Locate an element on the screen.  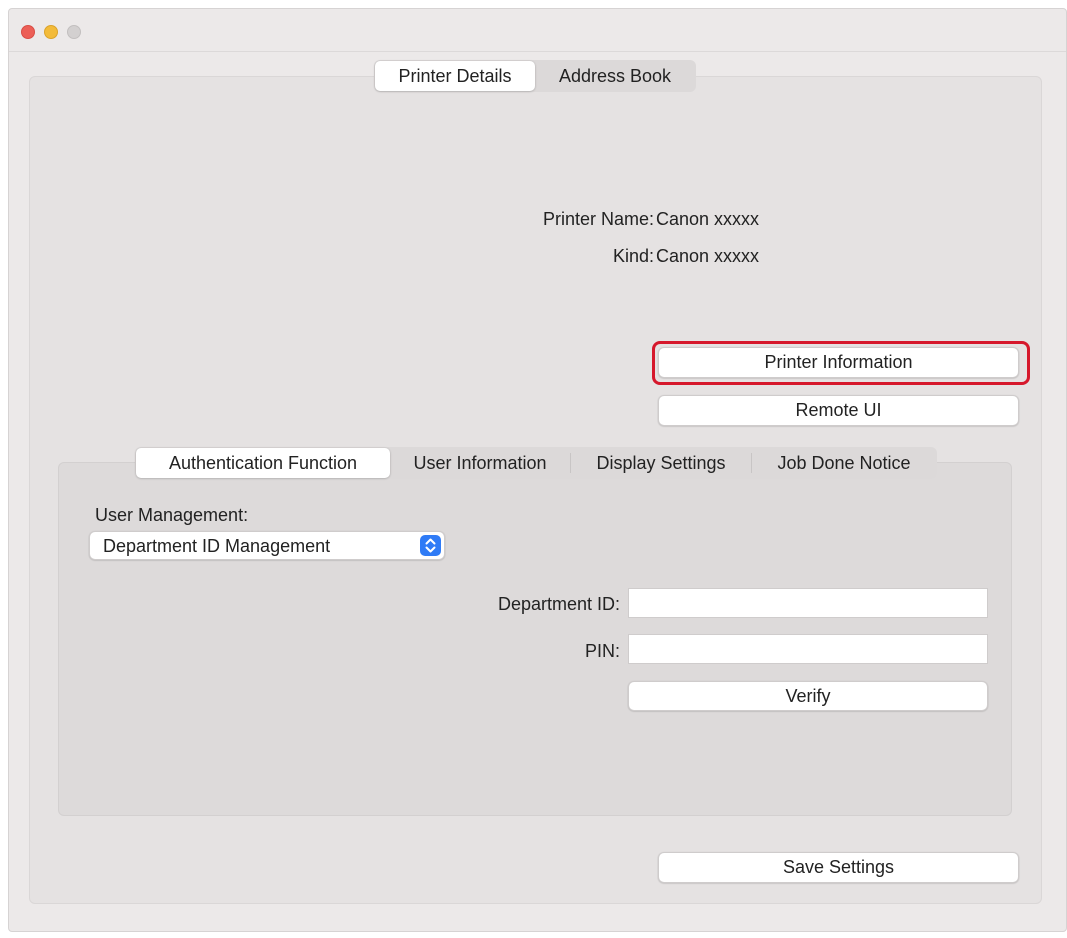
minimize-window-button is located at coordinates (51, 32).